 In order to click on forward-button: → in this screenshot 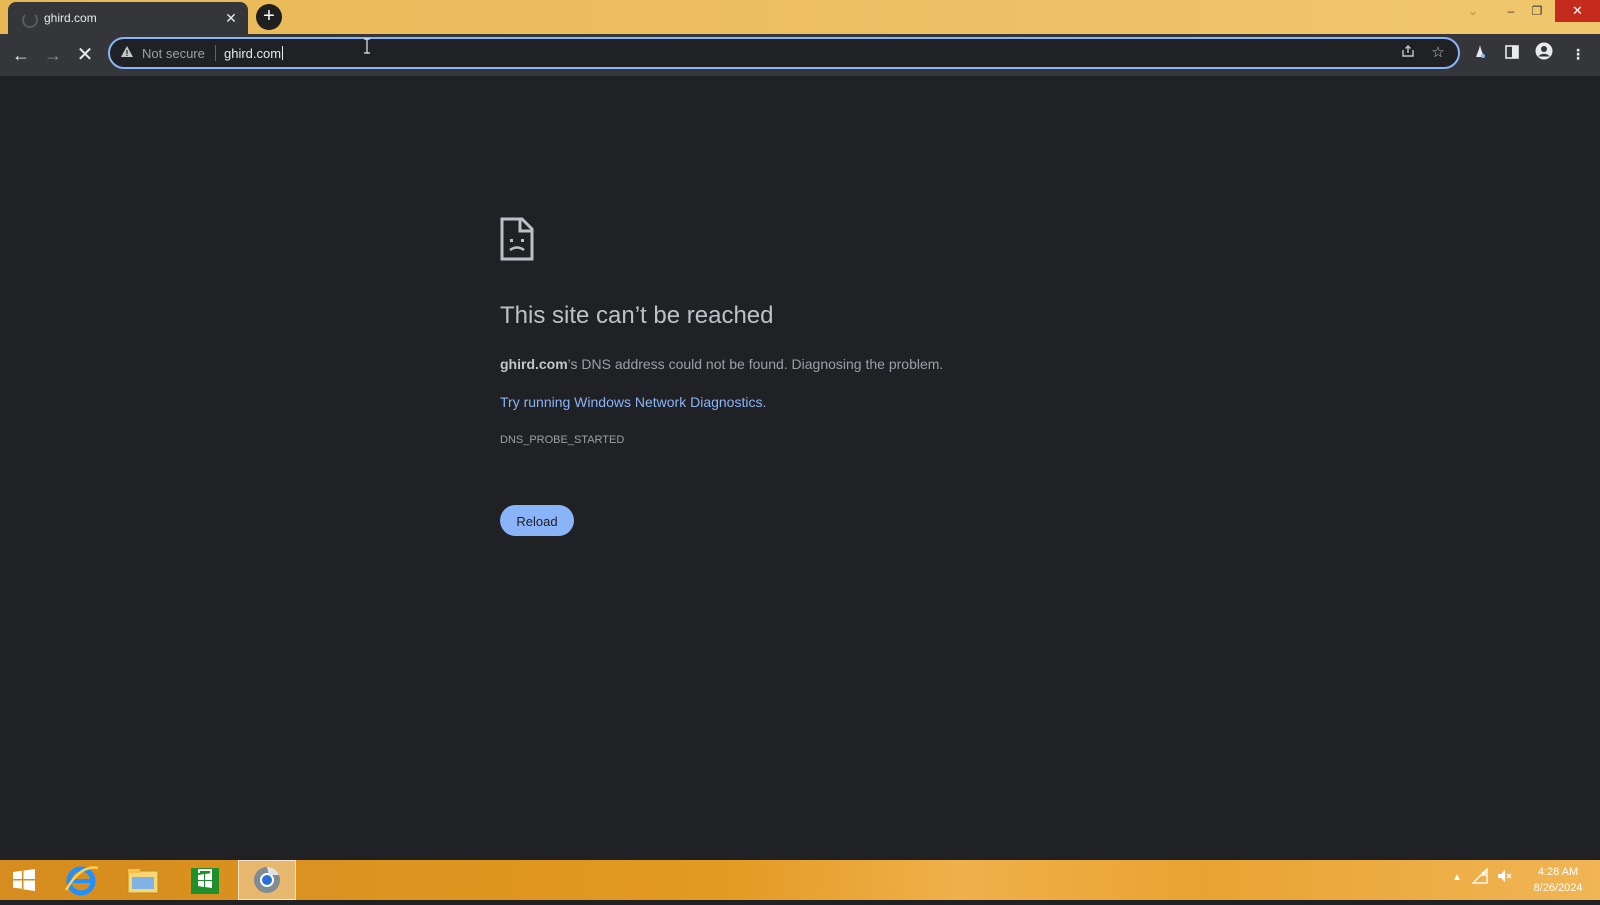, I will do `click(53, 55)`.